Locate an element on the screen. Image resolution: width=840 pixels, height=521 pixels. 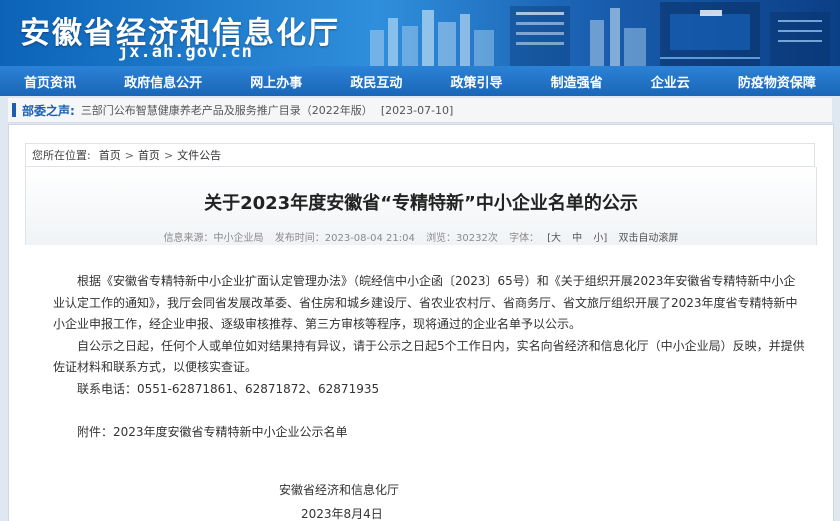
nav-item-home: 首页资讯 is located at coordinates (50, 81).